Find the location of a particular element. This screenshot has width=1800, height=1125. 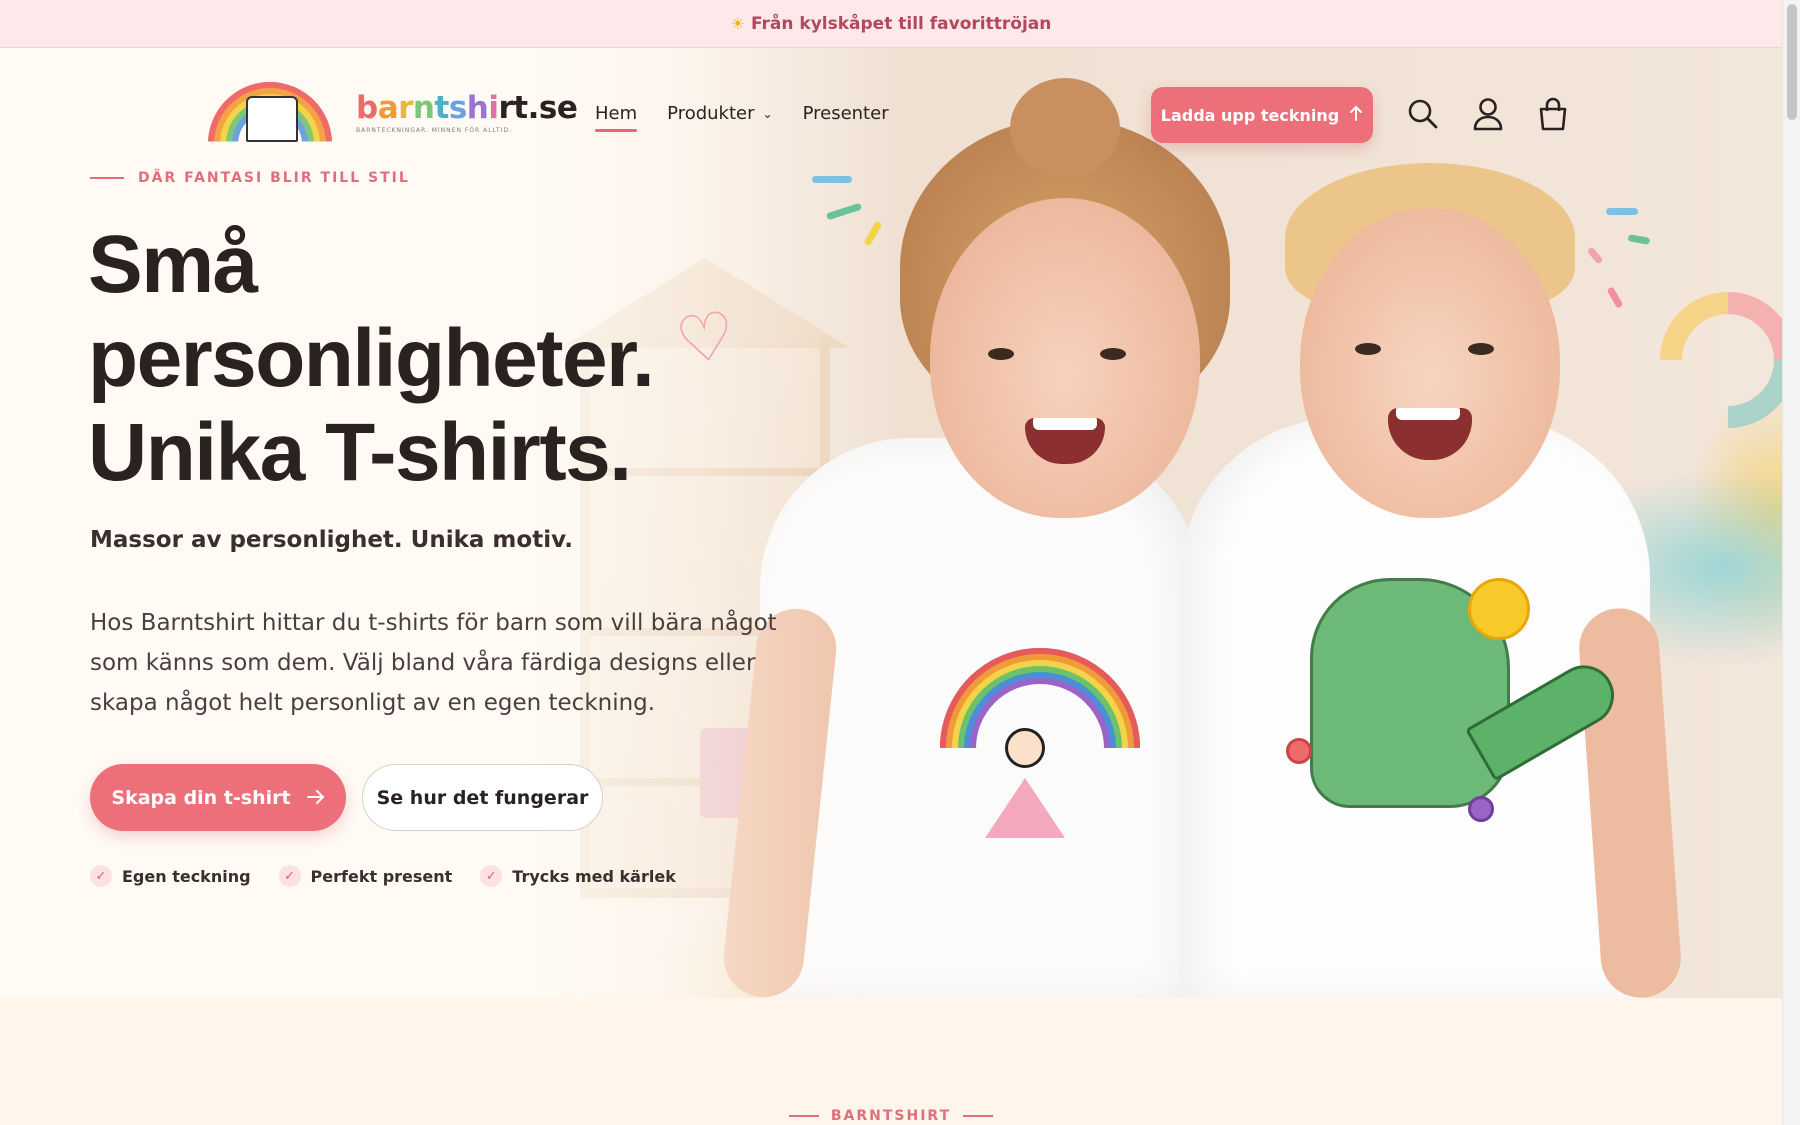

headline-line: personligheter. is located at coordinates (371, 358).